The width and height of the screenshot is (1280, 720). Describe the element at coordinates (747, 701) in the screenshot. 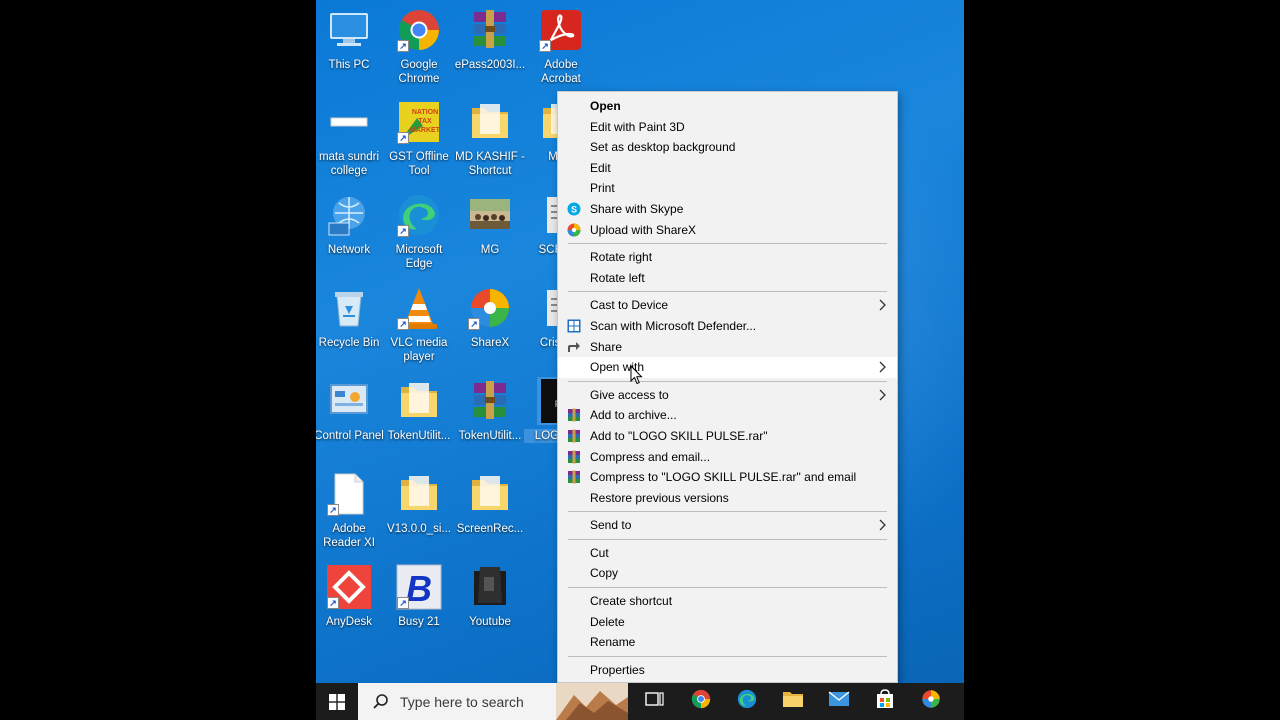

I see `taskbar-app-edge` at that location.